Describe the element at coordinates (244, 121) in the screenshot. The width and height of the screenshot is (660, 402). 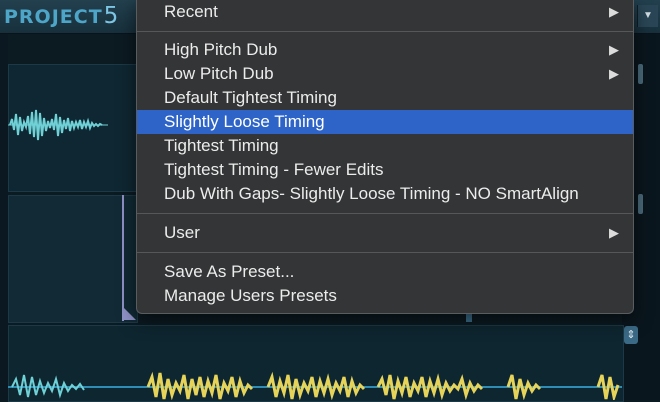
I see `menu-item-label: Slightly Loose Timing` at that location.